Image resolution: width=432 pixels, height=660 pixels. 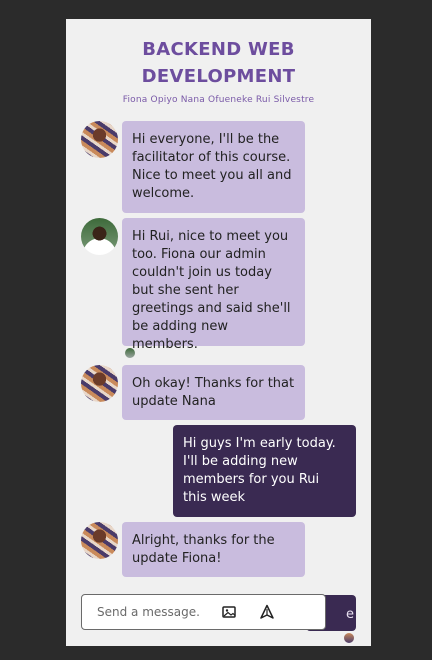 What do you see at coordinates (218, 49) in the screenshot?
I see `chat-title-line-1: BACKEND WEB` at bounding box center [218, 49].